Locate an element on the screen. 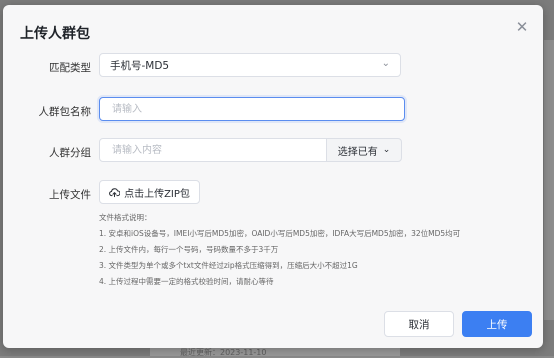 The width and height of the screenshot is (554, 358). dialog-title: 上传人群包 is located at coordinates (55, 34).